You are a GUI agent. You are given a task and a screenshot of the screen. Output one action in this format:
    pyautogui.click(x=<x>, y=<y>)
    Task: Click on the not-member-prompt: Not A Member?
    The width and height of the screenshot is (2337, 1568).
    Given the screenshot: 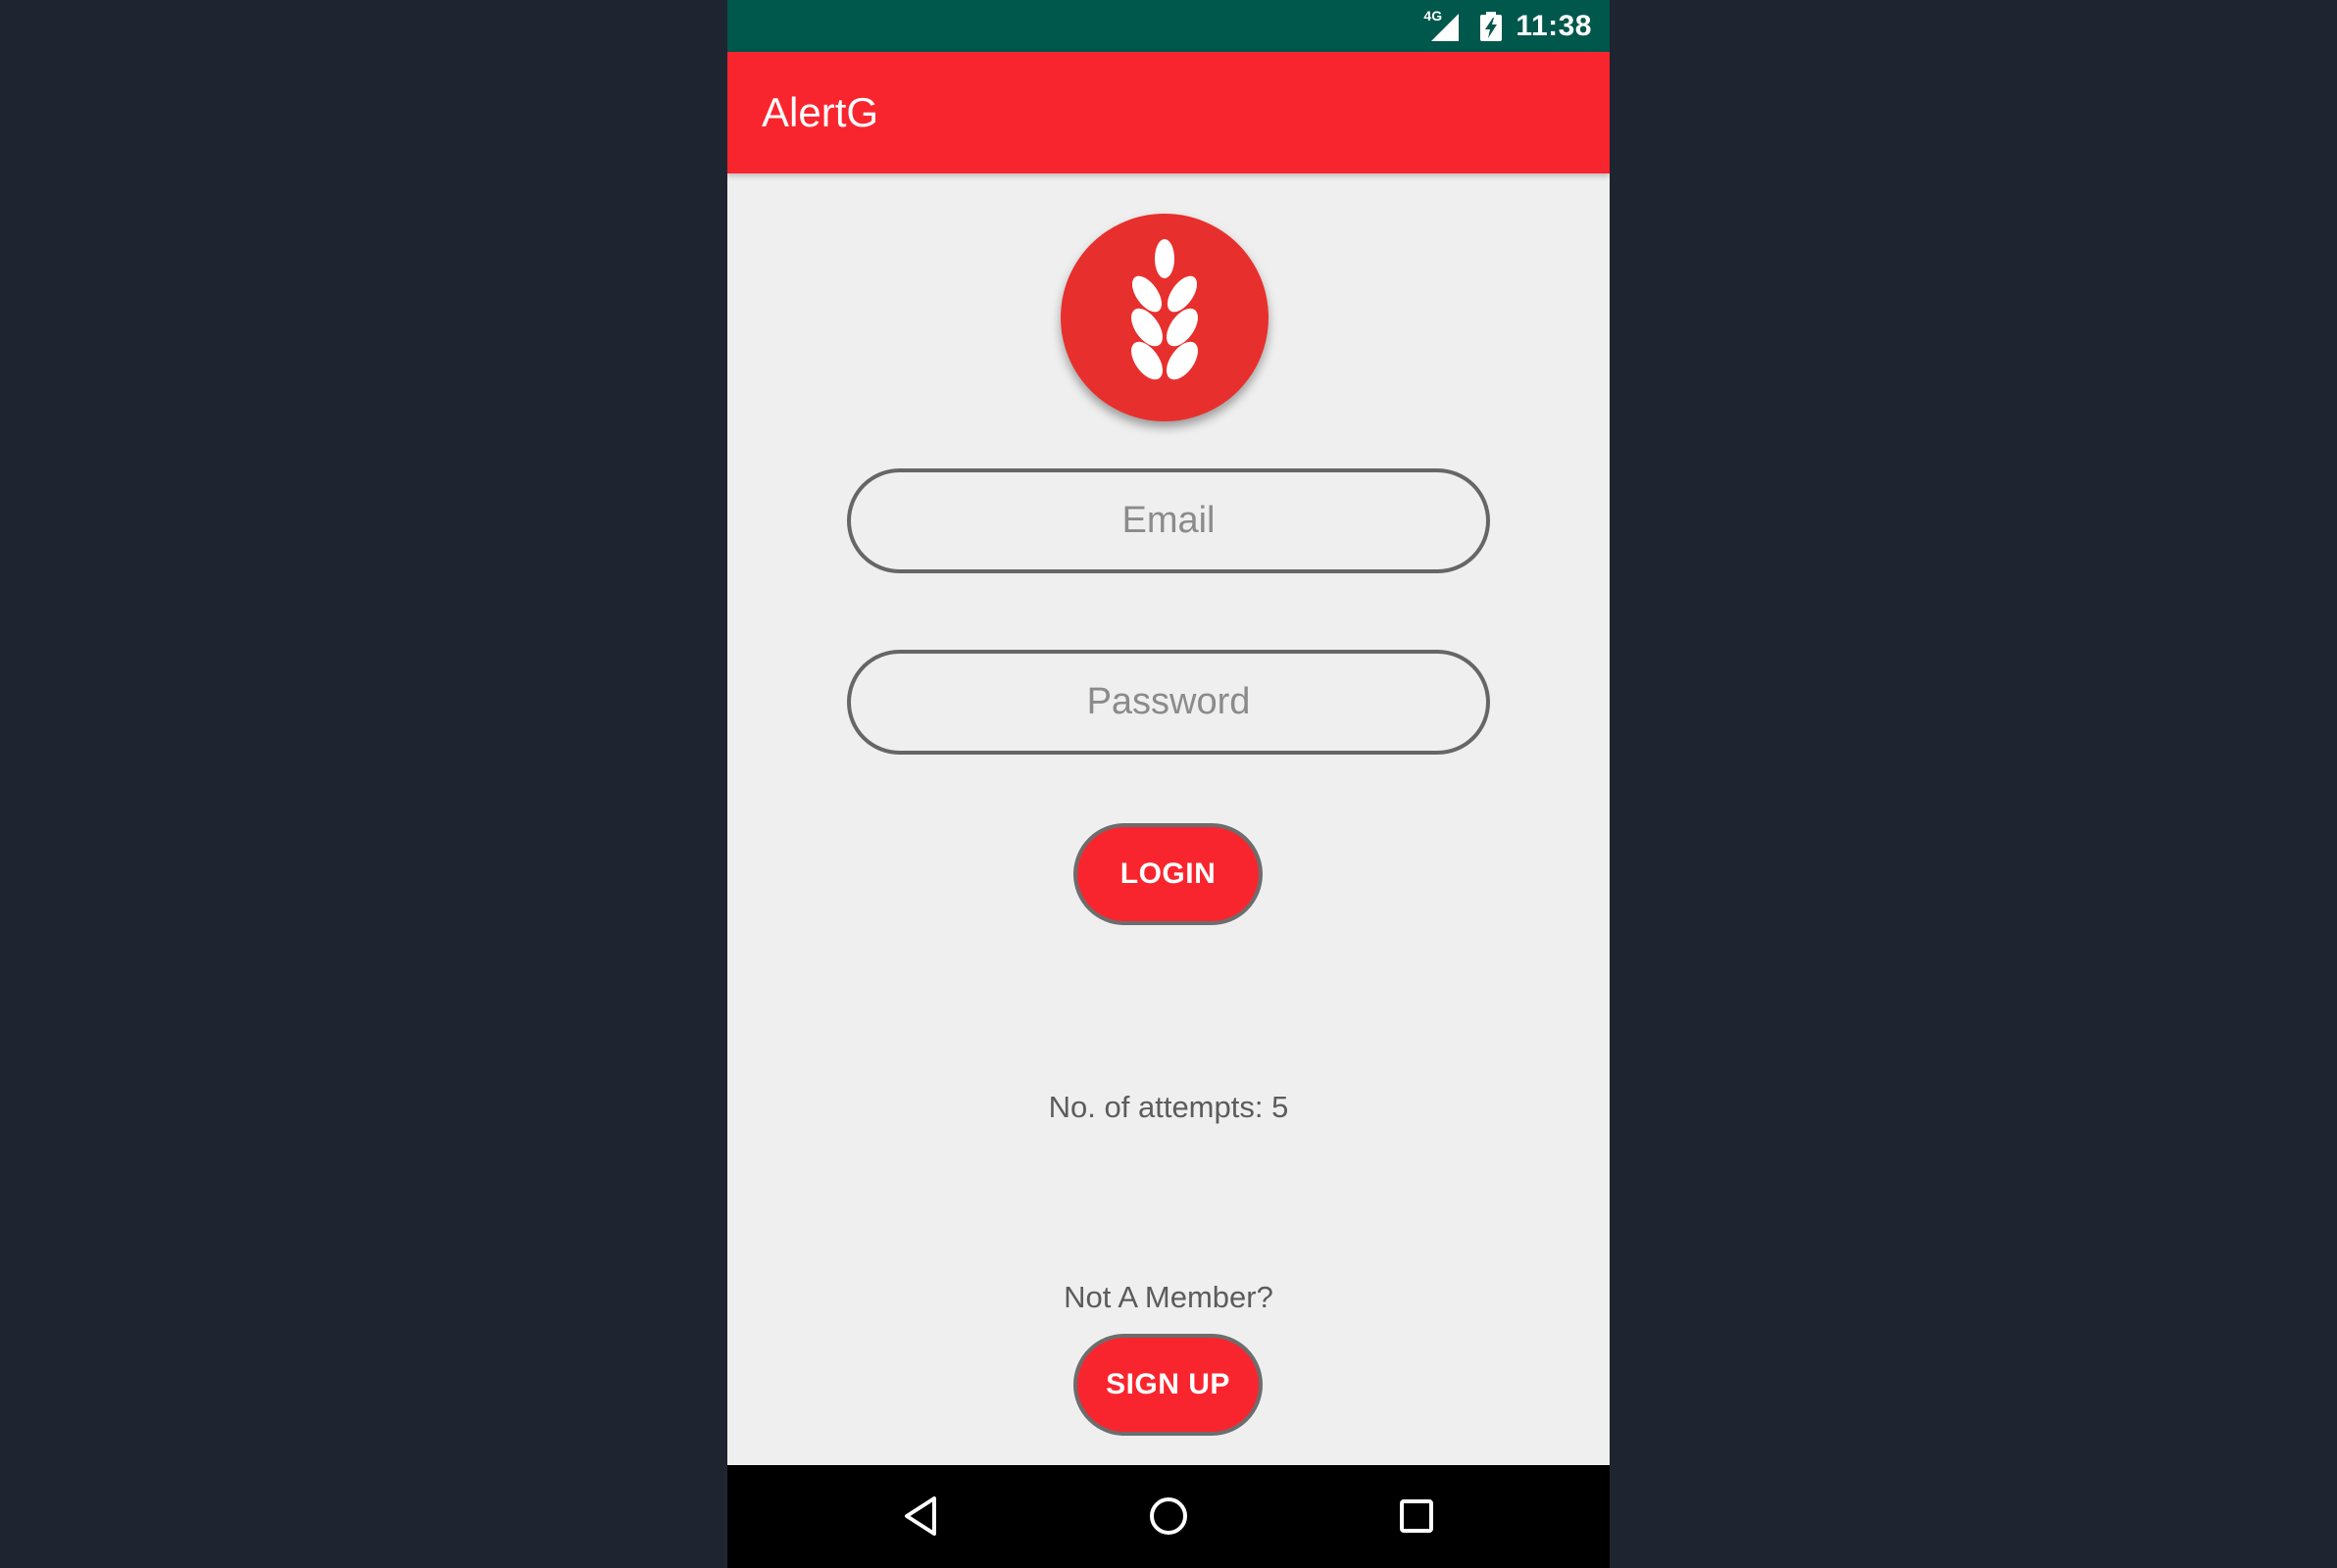 What is the action you would take?
    pyautogui.click(x=1168, y=1297)
    